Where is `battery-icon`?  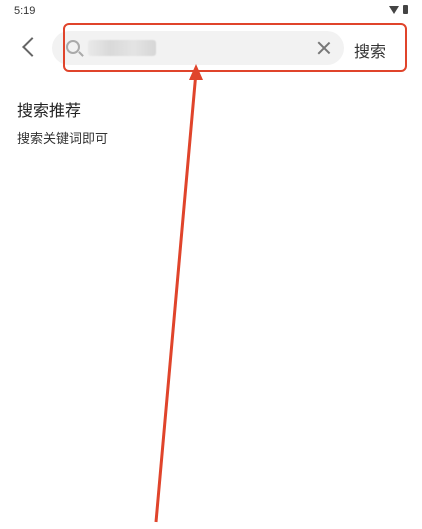
battery-icon is located at coordinates (405, 9).